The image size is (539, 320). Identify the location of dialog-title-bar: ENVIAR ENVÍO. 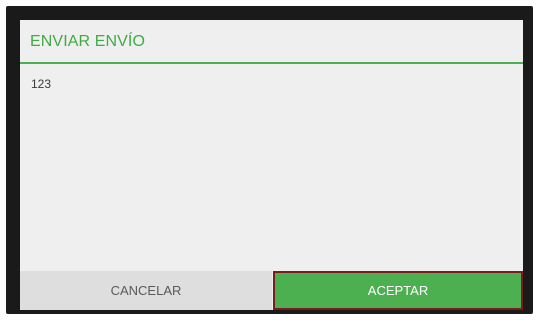
(271, 42).